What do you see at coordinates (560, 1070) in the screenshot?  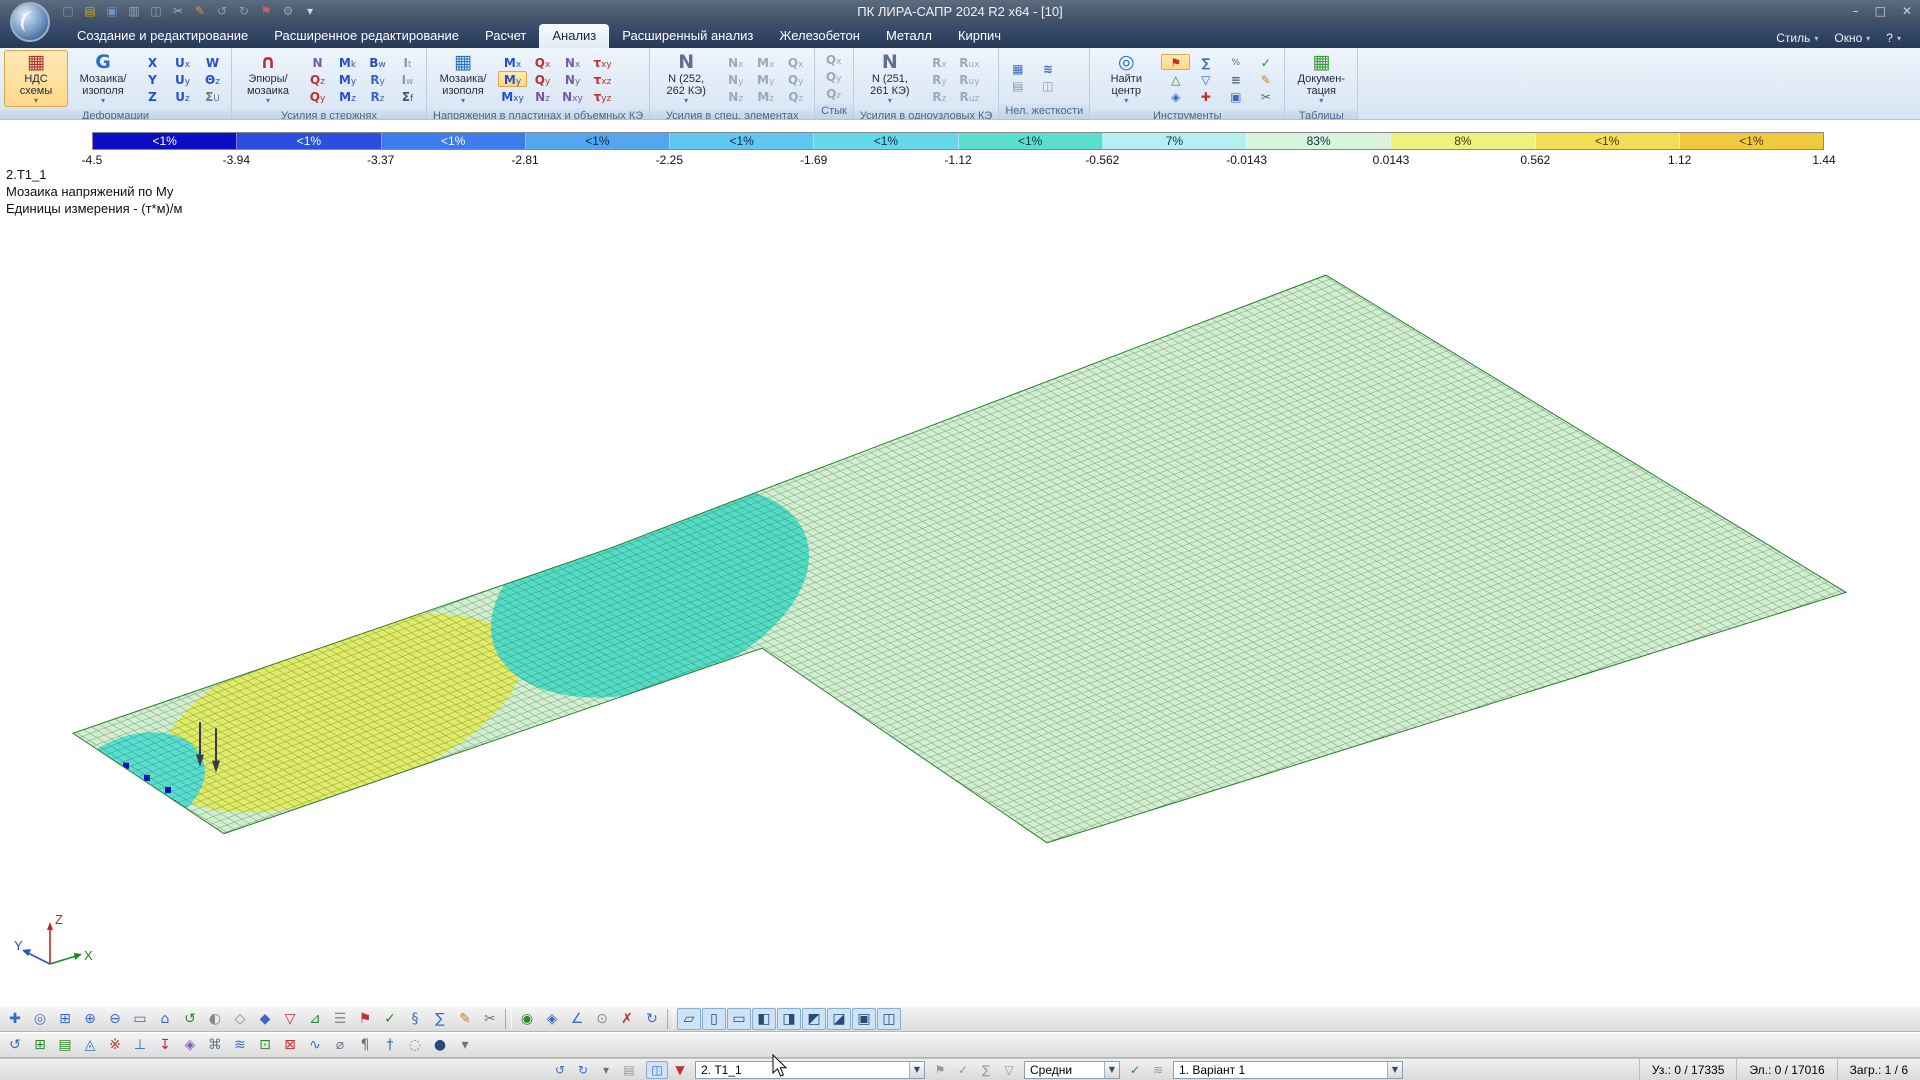 I see `result-back-icon: ↺` at bounding box center [560, 1070].